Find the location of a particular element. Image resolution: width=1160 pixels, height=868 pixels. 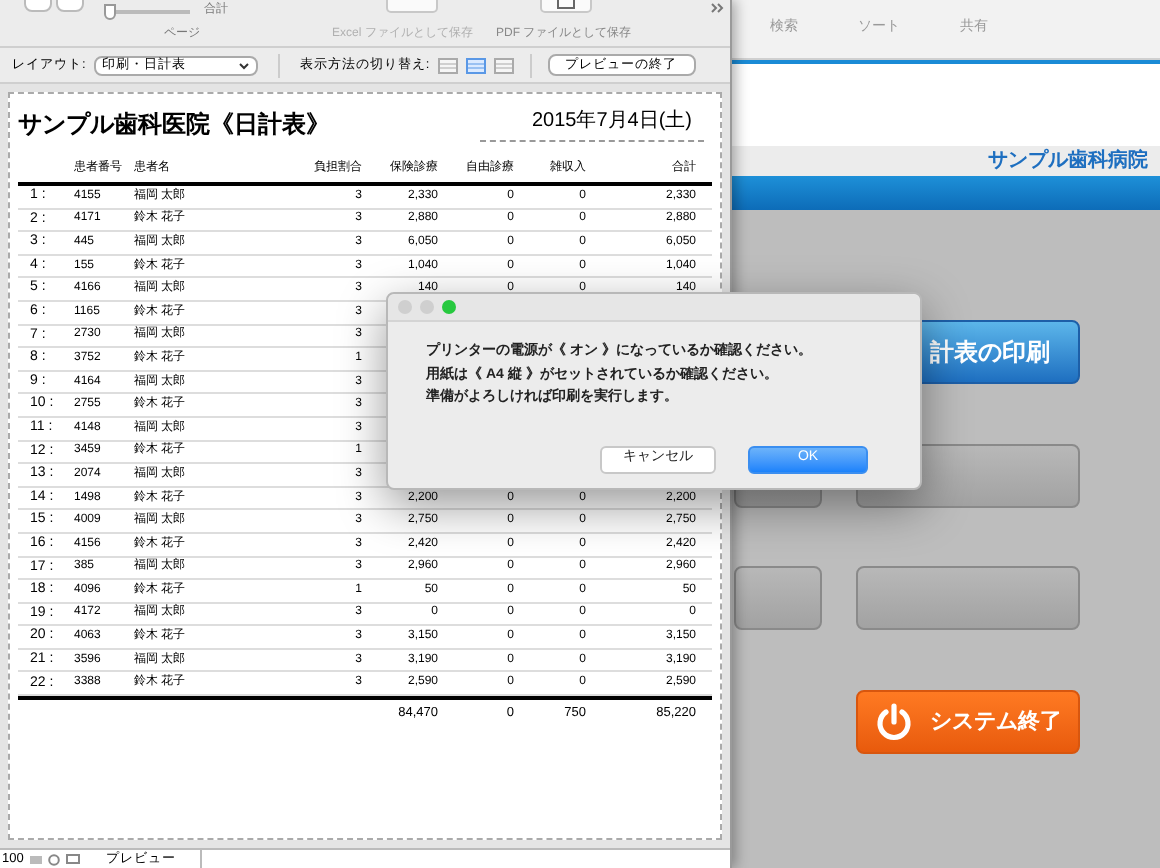

power-icon is located at coordinates (894, 722).